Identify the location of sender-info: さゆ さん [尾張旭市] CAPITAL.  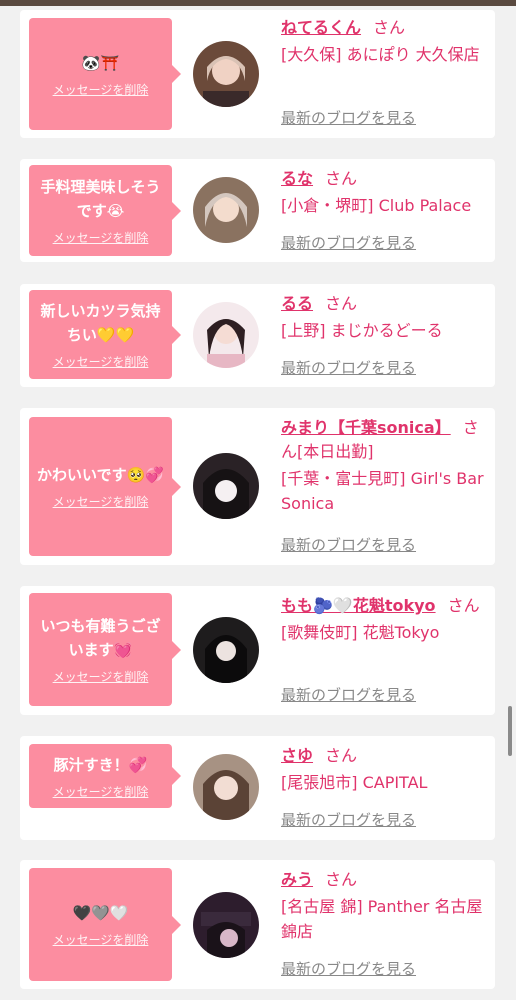
(386, 769).